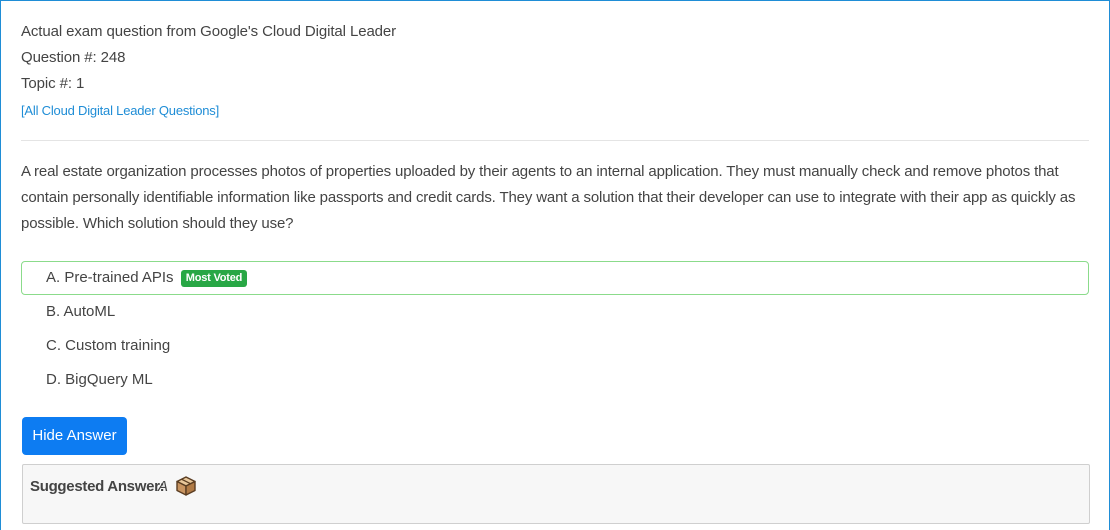 The width and height of the screenshot is (1110, 530). What do you see at coordinates (555, 380) in the screenshot?
I see `choice-d: D. BigQuery ML` at bounding box center [555, 380].